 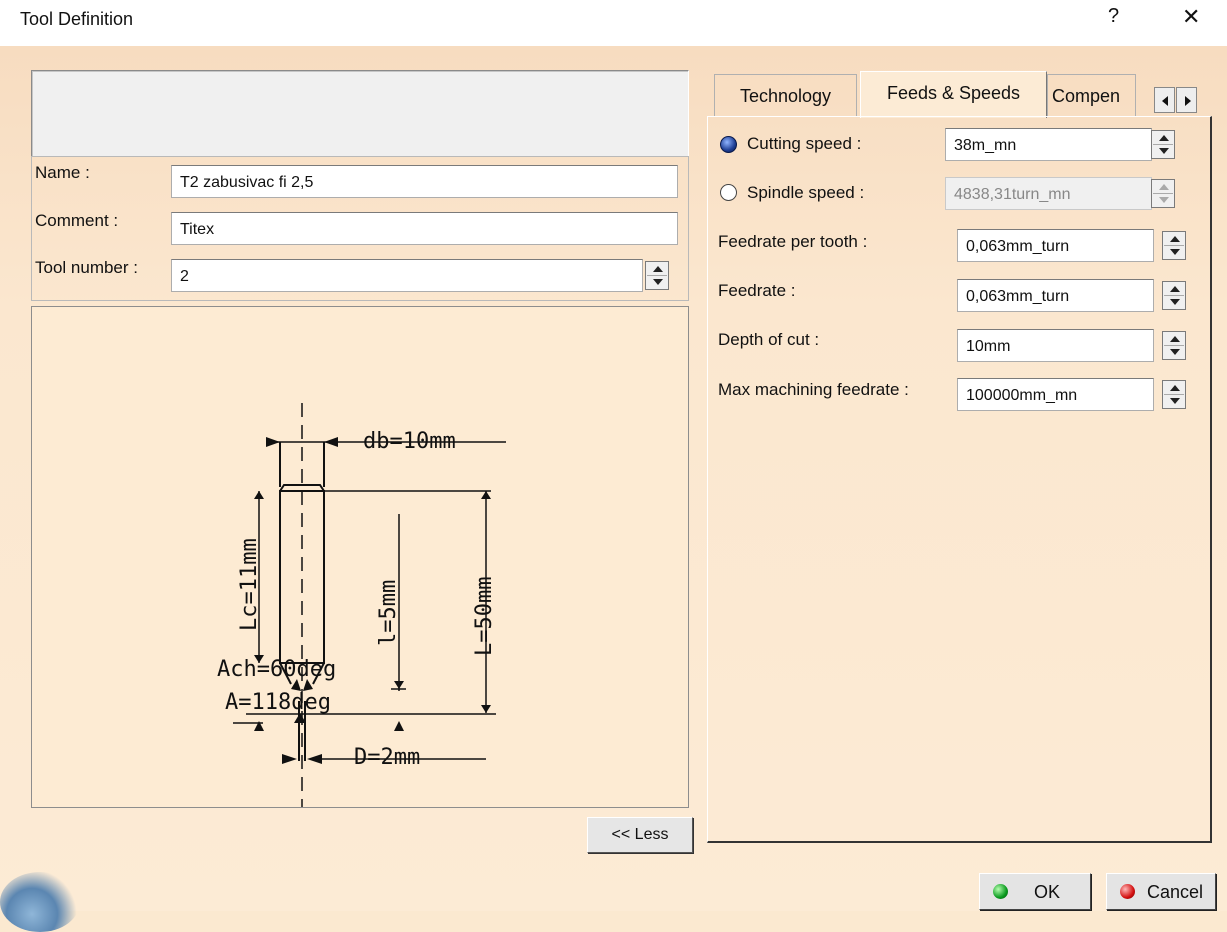 What do you see at coordinates (388, 613) in the screenshot?
I see `dimension-l: l=5mm` at bounding box center [388, 613].